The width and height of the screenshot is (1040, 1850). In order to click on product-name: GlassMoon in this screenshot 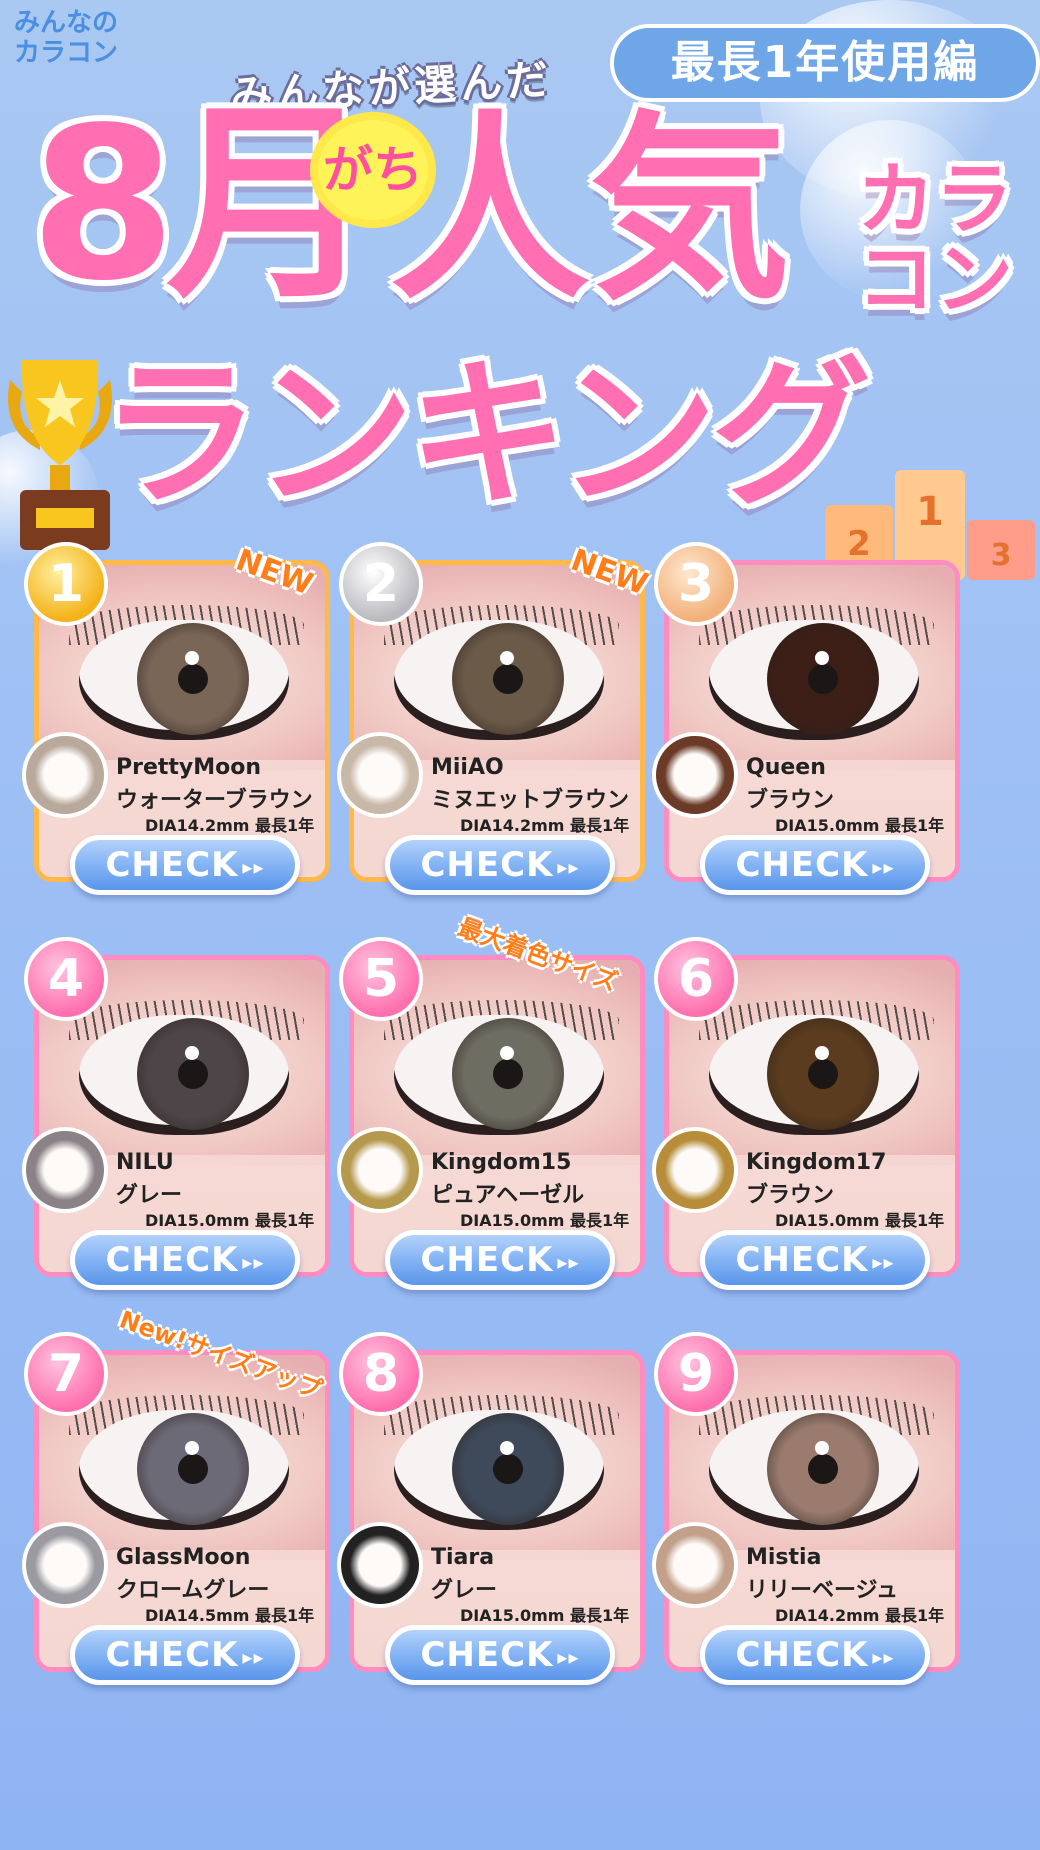, I will do `click(183, 1557)`.